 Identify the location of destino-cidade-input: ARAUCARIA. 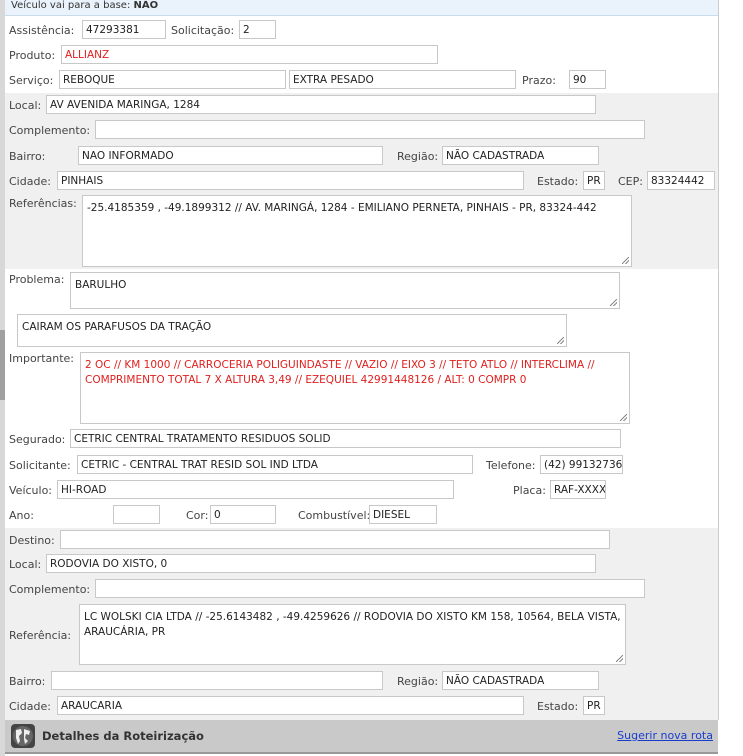
(290, 705).